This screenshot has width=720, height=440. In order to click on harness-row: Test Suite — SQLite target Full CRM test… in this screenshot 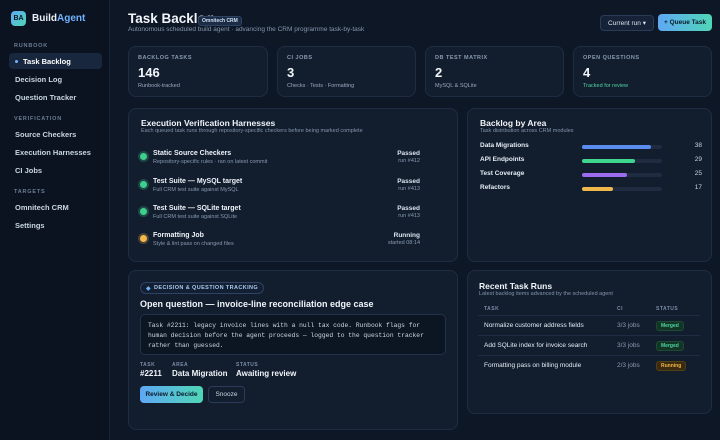, I will do `click(280, 215)`.